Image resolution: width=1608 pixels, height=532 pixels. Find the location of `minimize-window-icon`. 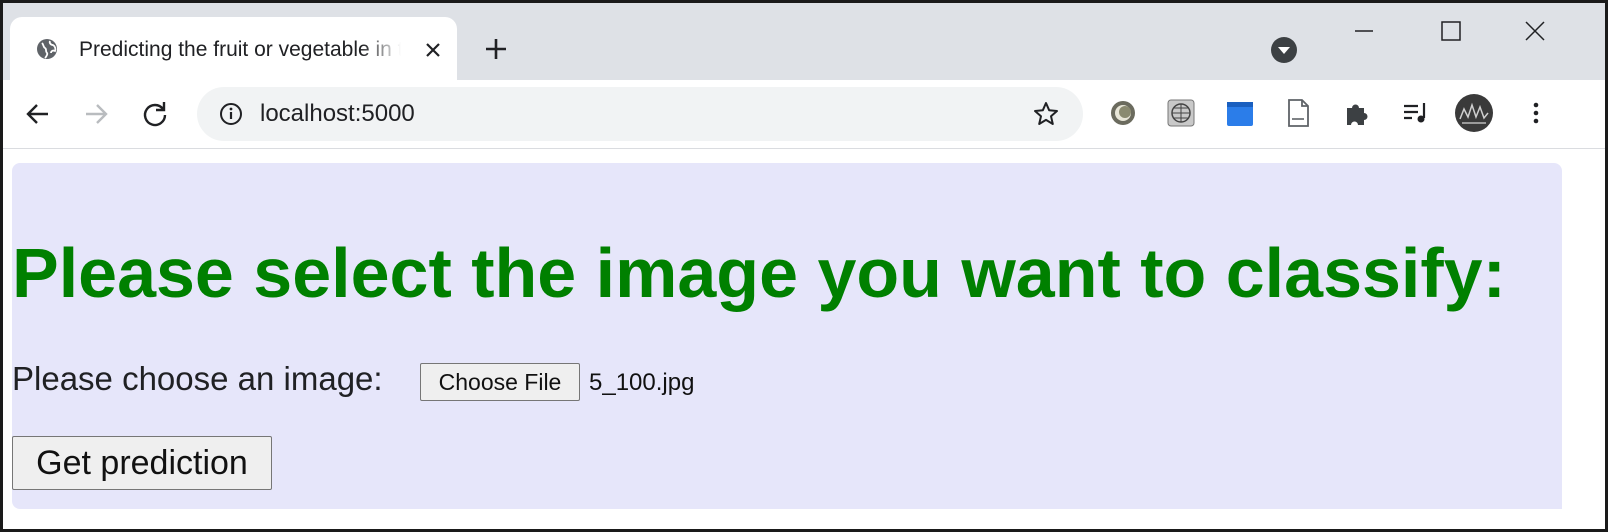

minimize-window-icon is located at coordinates (1364, 31).